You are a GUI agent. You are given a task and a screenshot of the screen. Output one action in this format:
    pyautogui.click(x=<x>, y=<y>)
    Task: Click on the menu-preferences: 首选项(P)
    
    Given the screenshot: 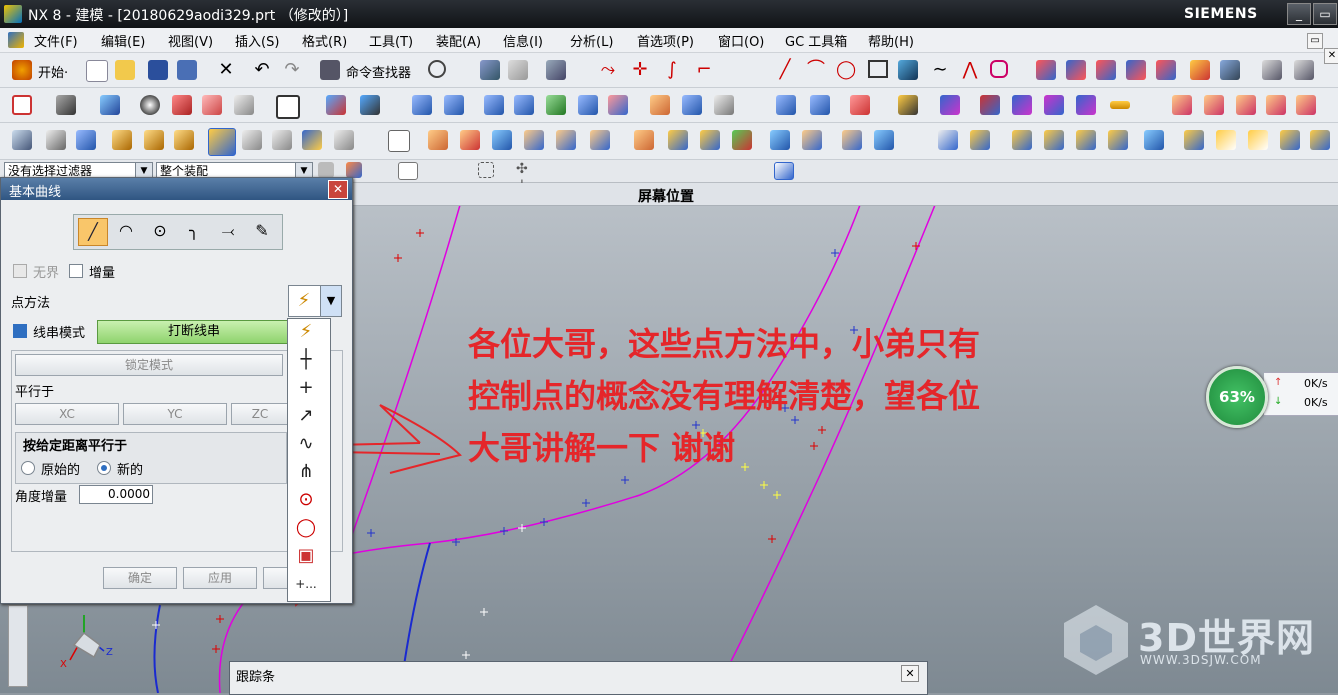 What is the action you would take?
    pyautogui.click(x=665, y=40)
    